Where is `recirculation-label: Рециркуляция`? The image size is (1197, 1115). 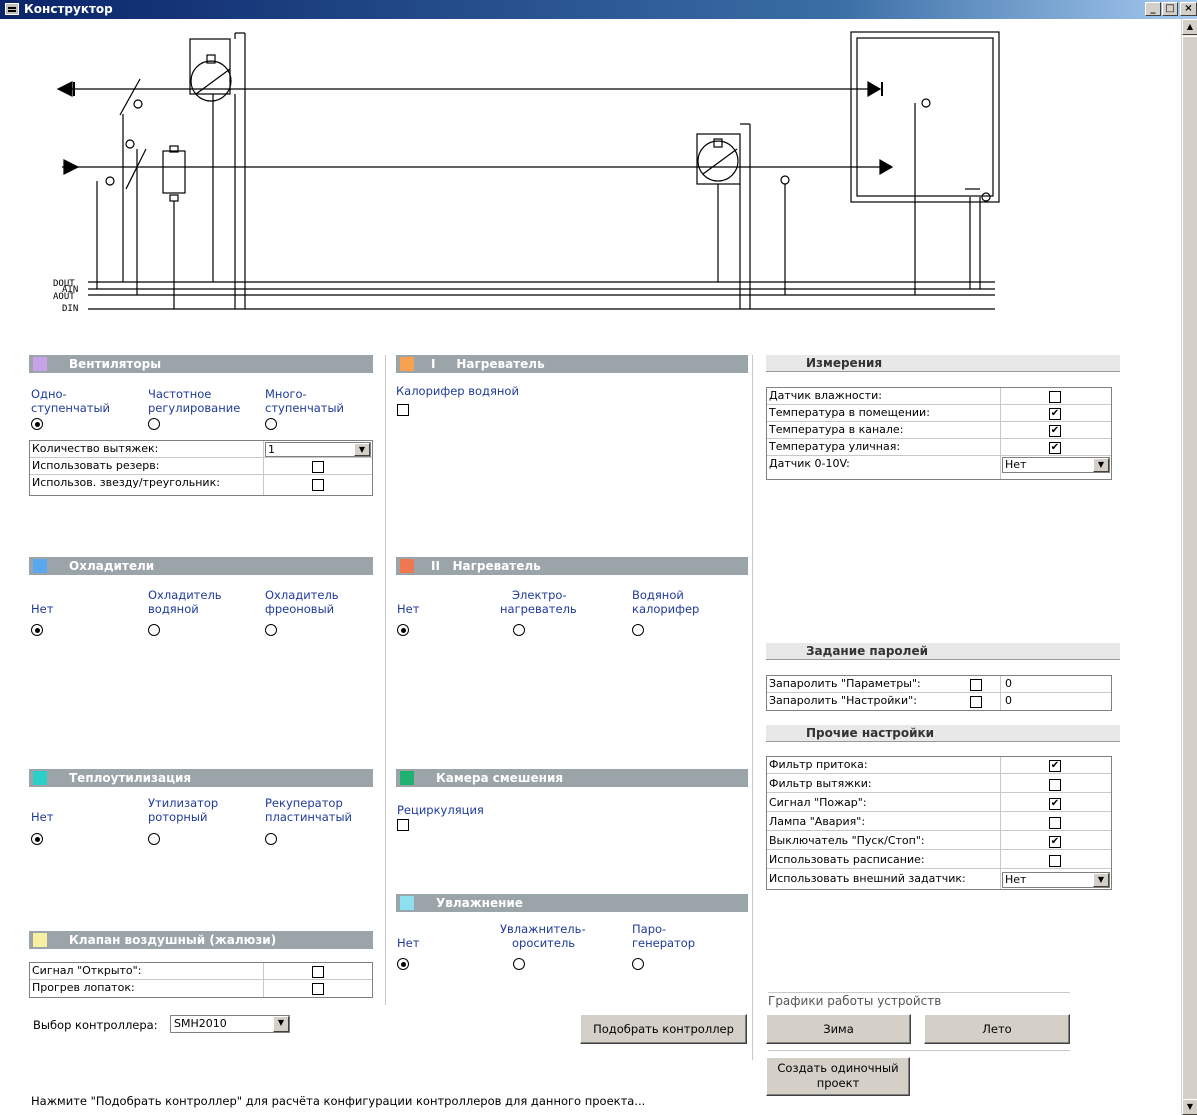 recirculation-label: Рециркуляция is located at coordinates (440, 810).